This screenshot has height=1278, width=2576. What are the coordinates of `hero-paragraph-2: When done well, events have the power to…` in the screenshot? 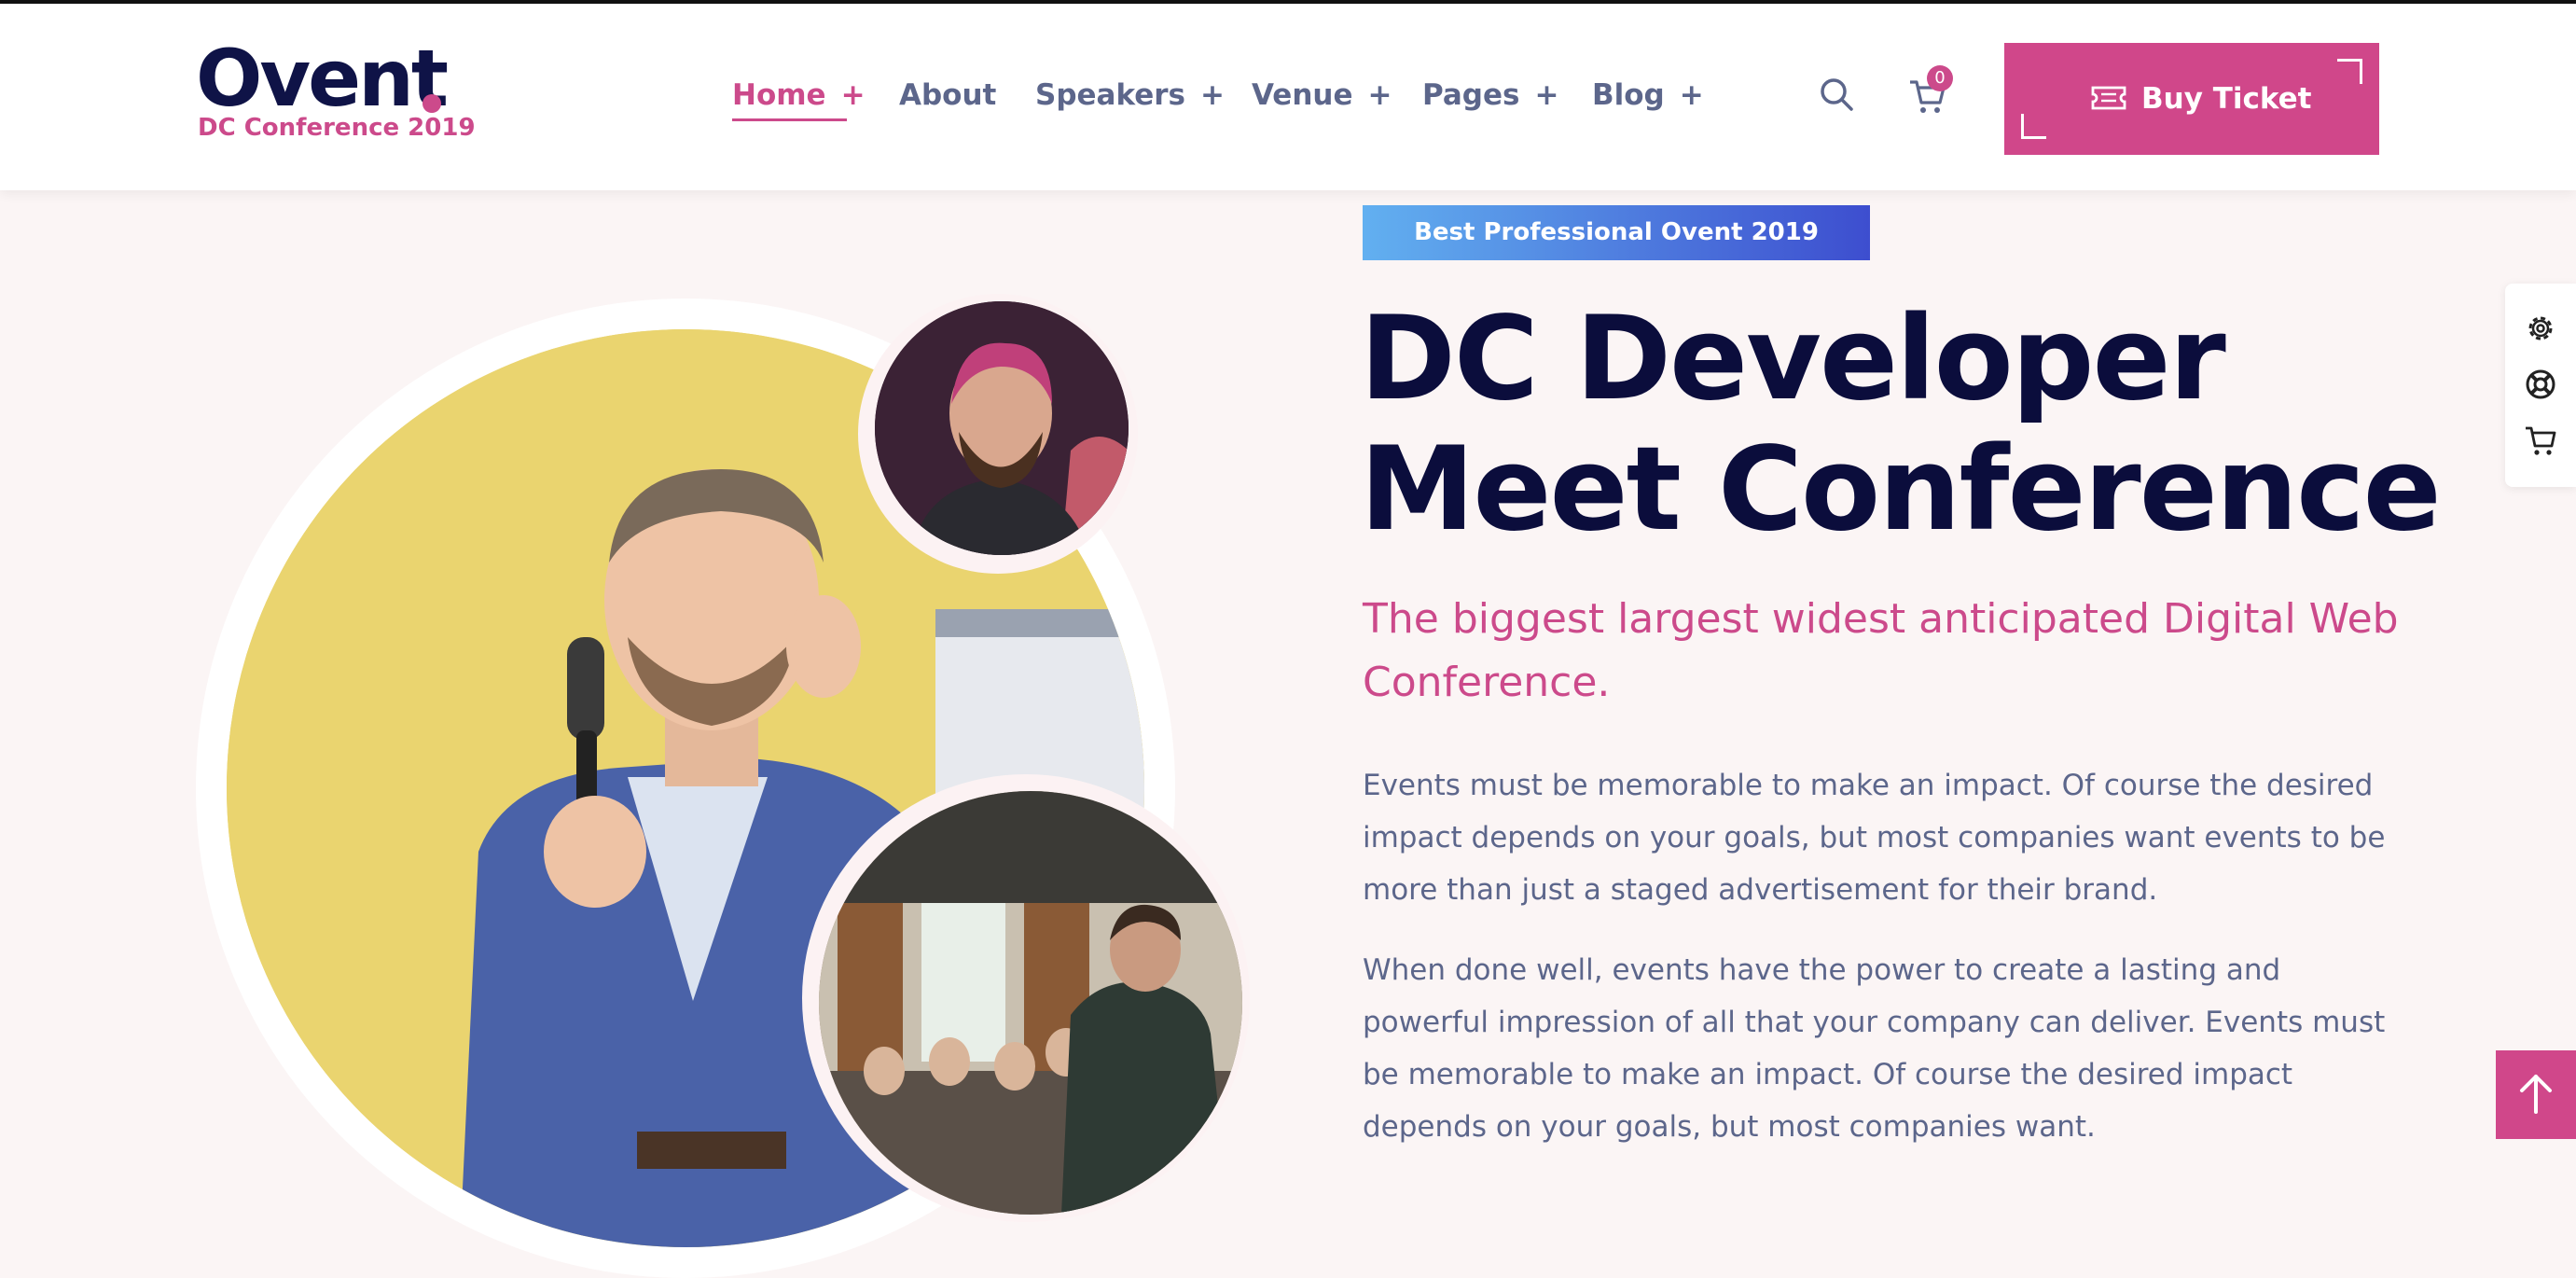 It's located at (1874, 1048).